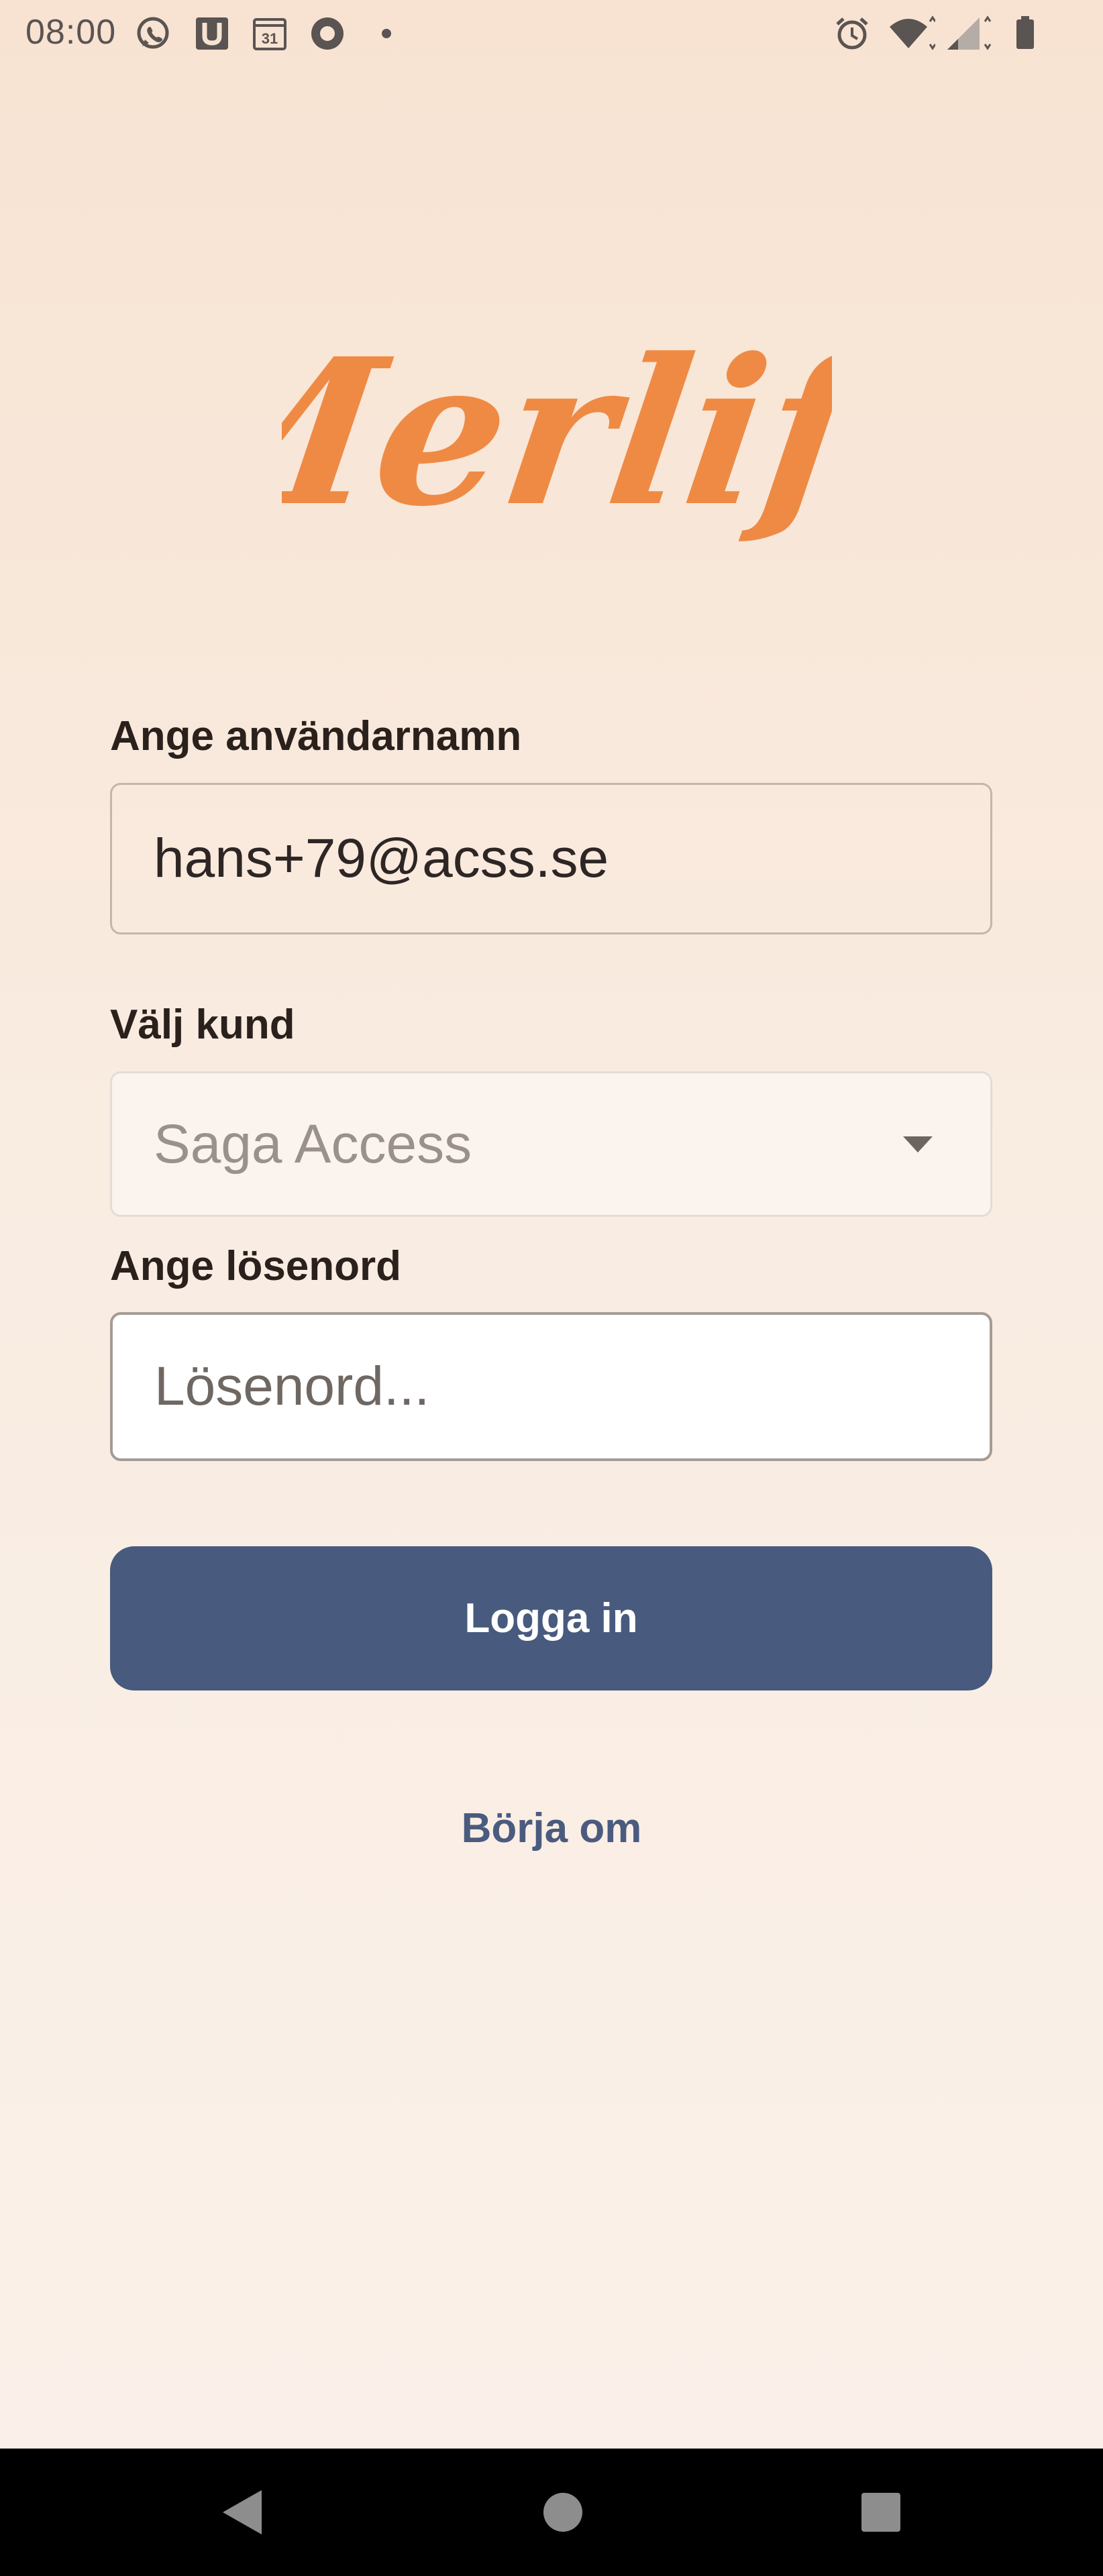 The image size is (1103, 2576). What do you see at coordinates (387, 33) in the screenshot?
I see `dot-icon` at bounding box center [387, 33].